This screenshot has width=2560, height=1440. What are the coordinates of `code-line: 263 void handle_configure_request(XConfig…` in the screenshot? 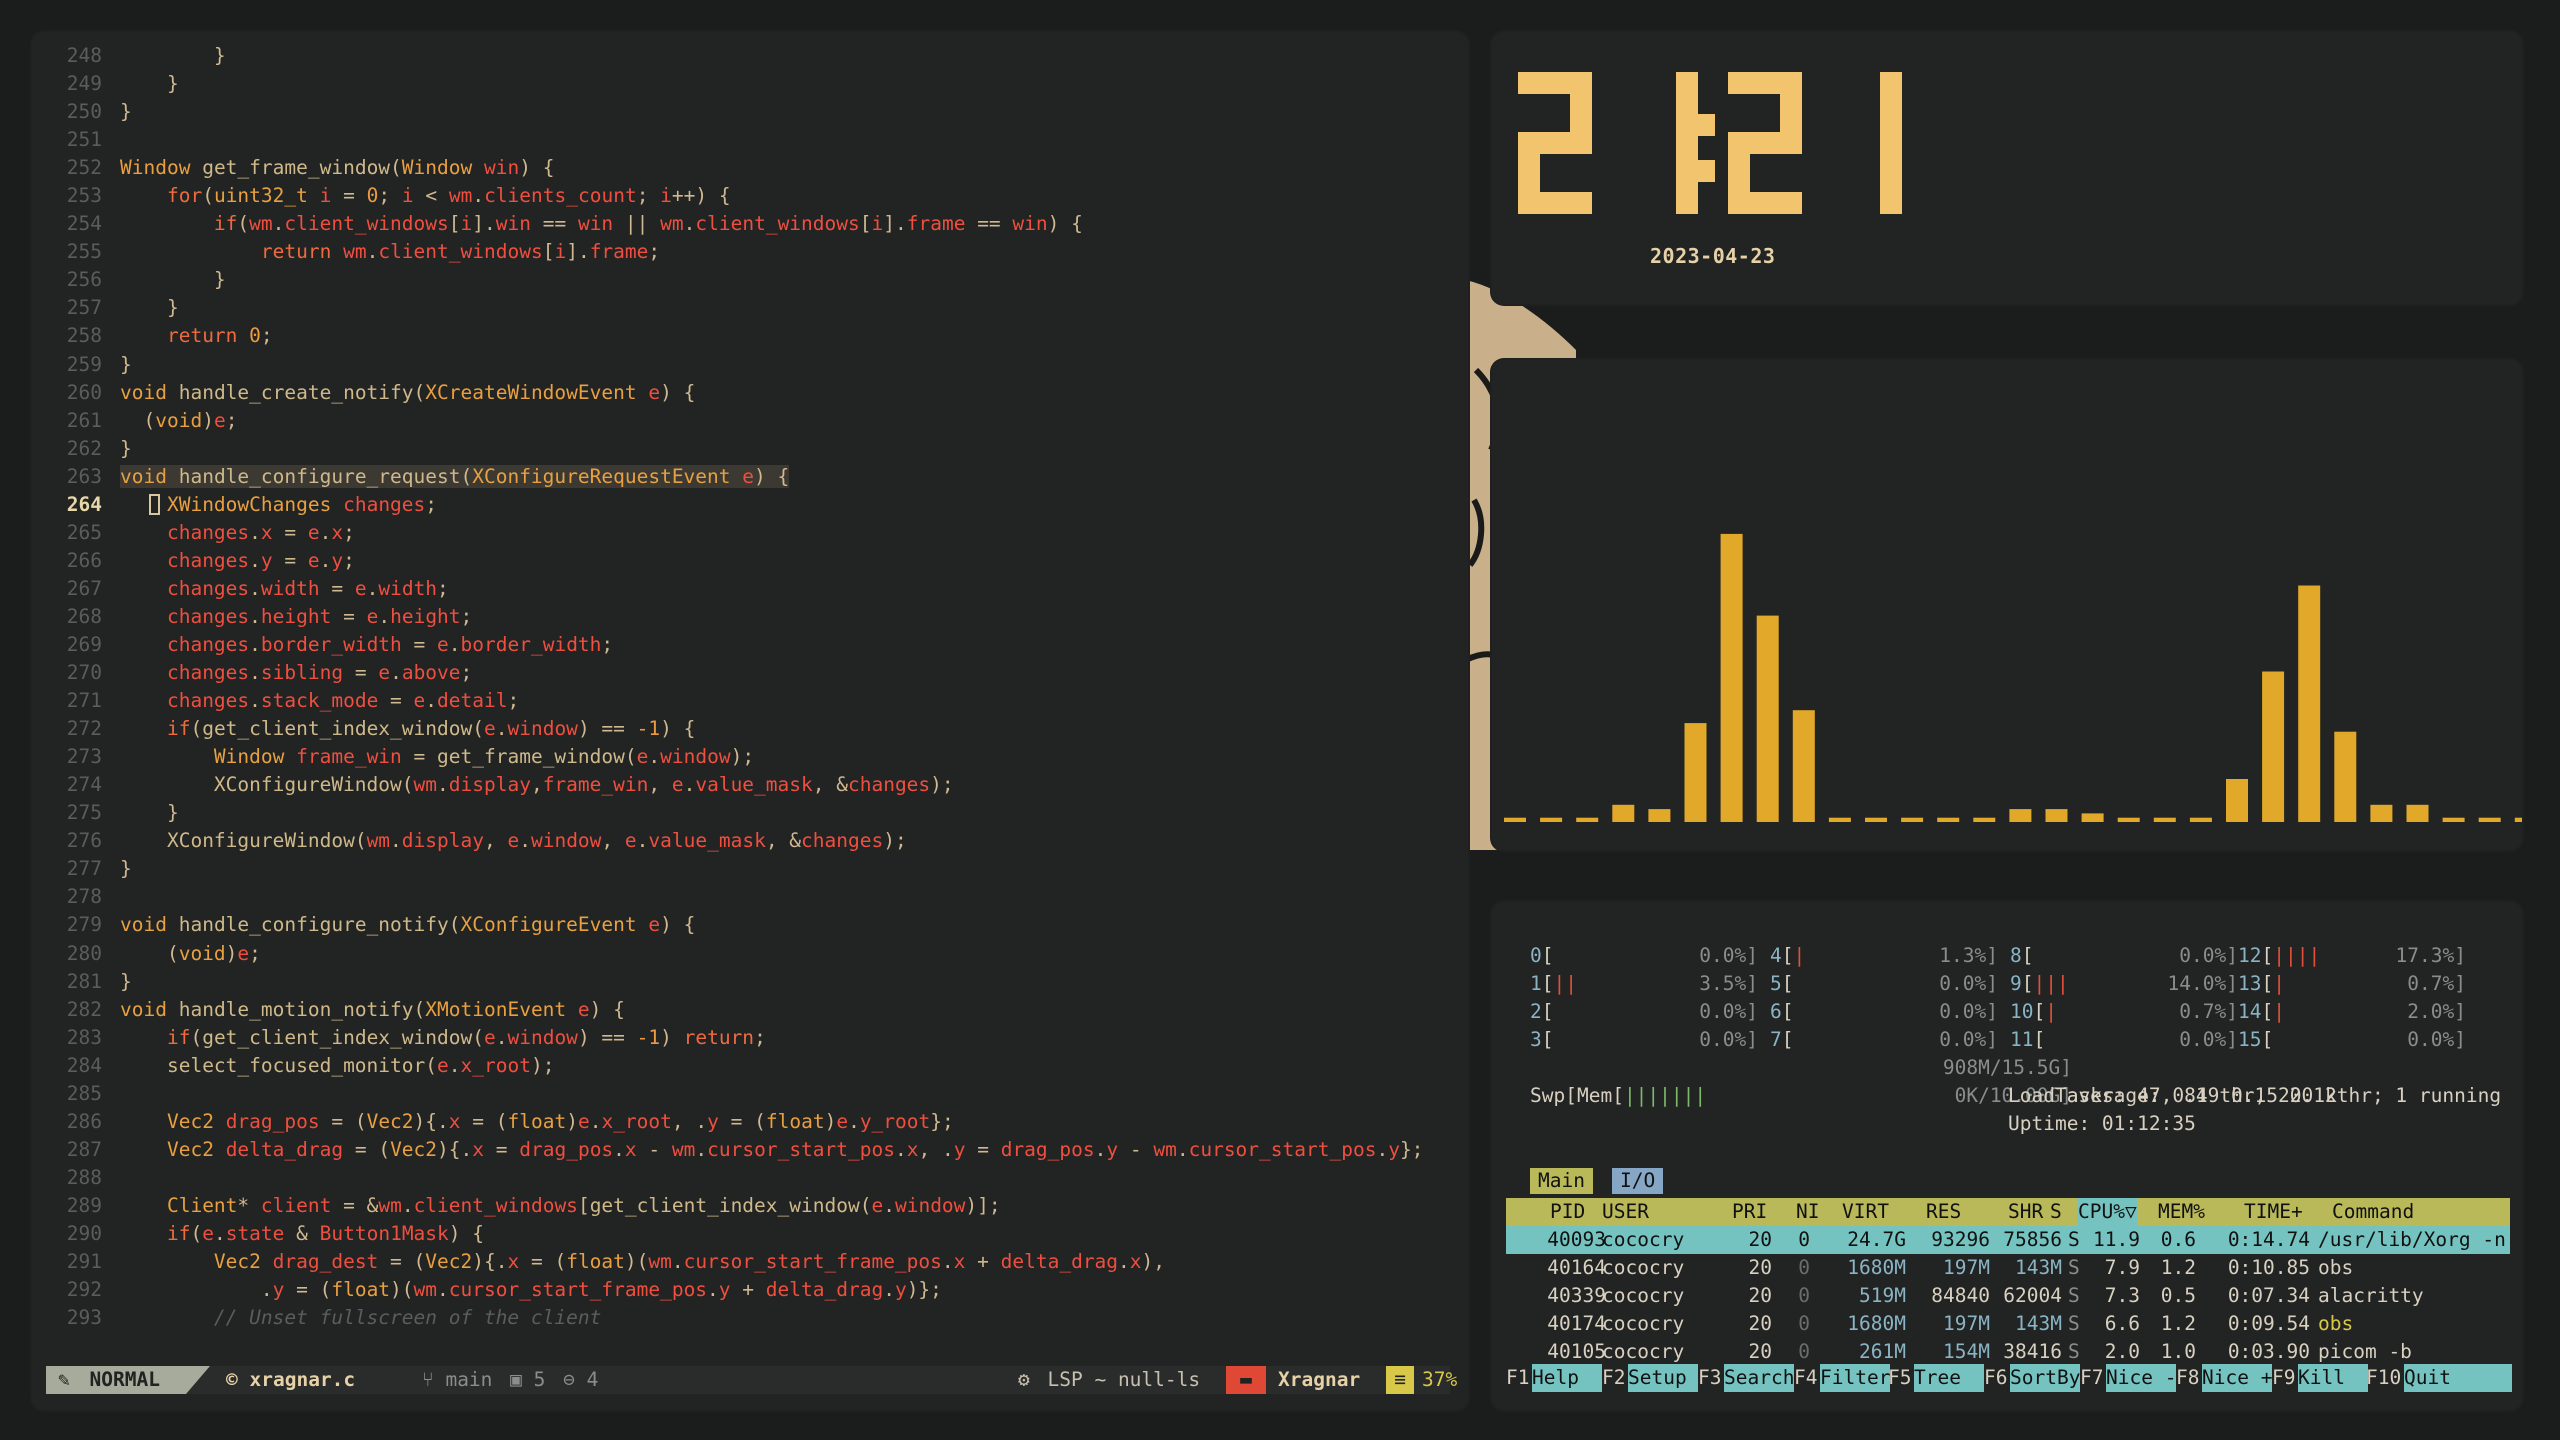 It's located at (756, 477).